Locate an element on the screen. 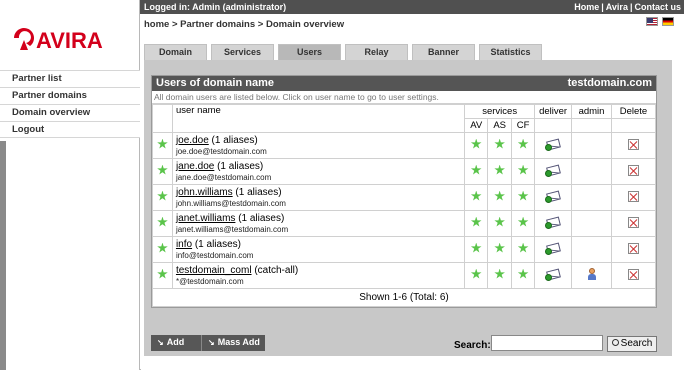 The width and height of the screenshot is (684, 370). nav-logout: Logout is located at coordinates (70, 129).